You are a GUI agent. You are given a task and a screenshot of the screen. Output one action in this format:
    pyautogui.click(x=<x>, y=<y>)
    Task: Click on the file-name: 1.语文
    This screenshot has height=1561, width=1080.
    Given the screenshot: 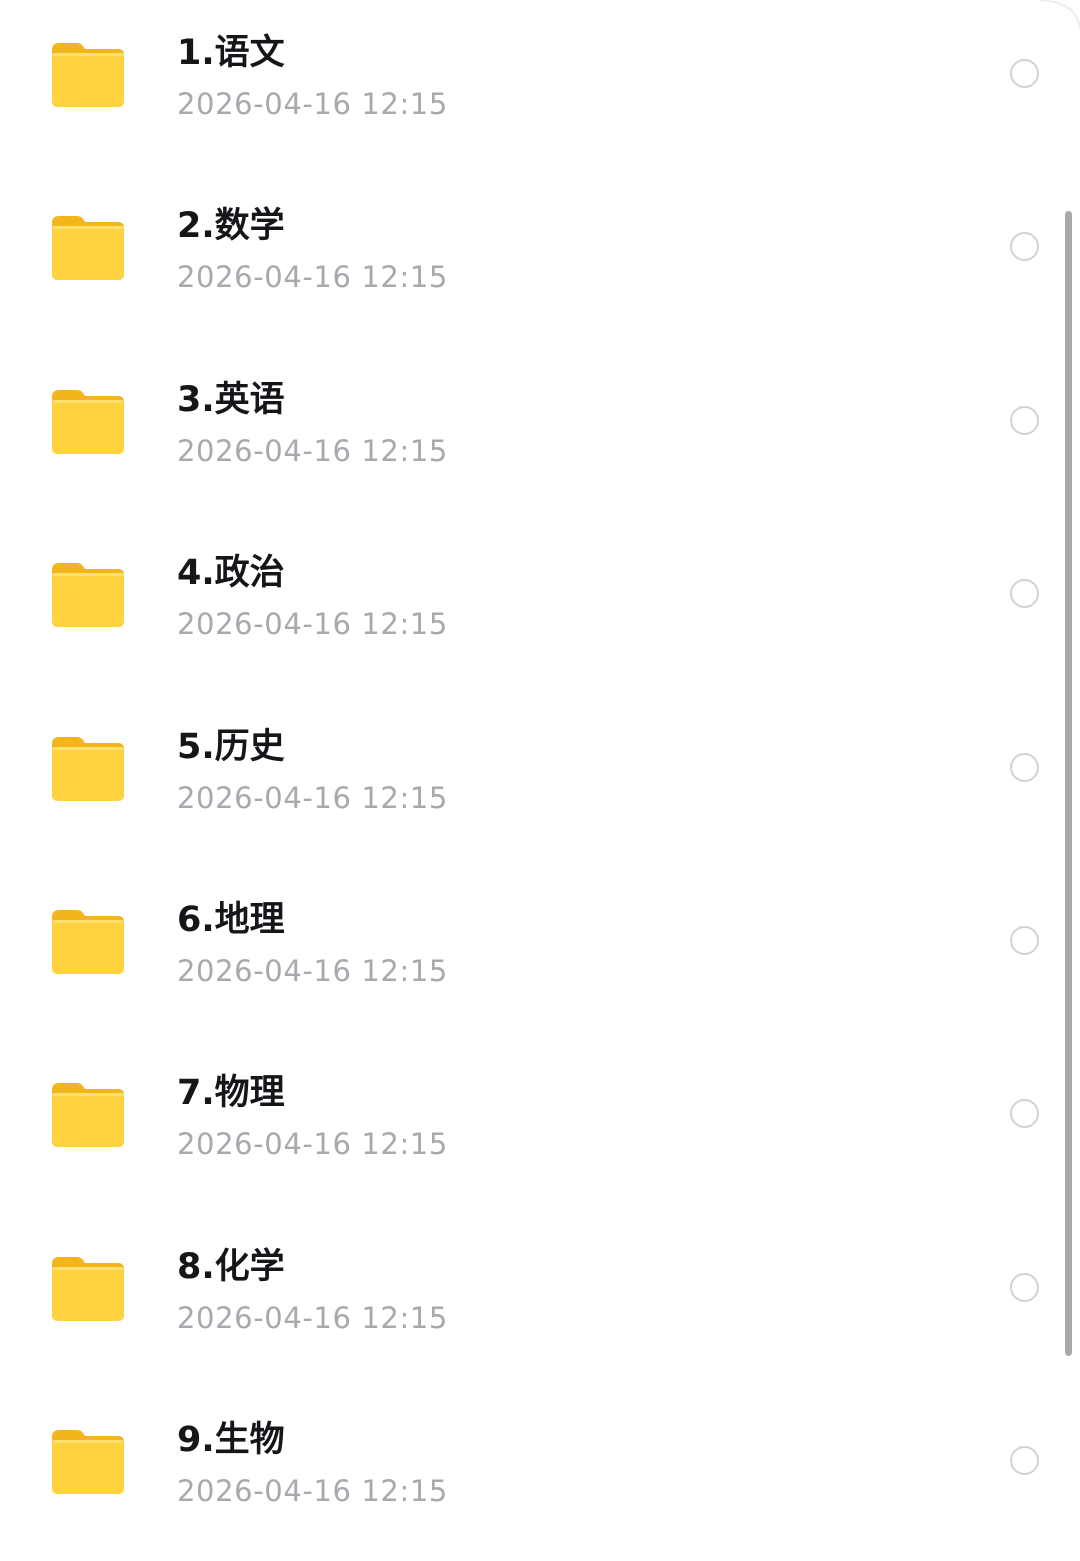 What is the action you would take?
    pyautogui.click(x=231, y=53)
    